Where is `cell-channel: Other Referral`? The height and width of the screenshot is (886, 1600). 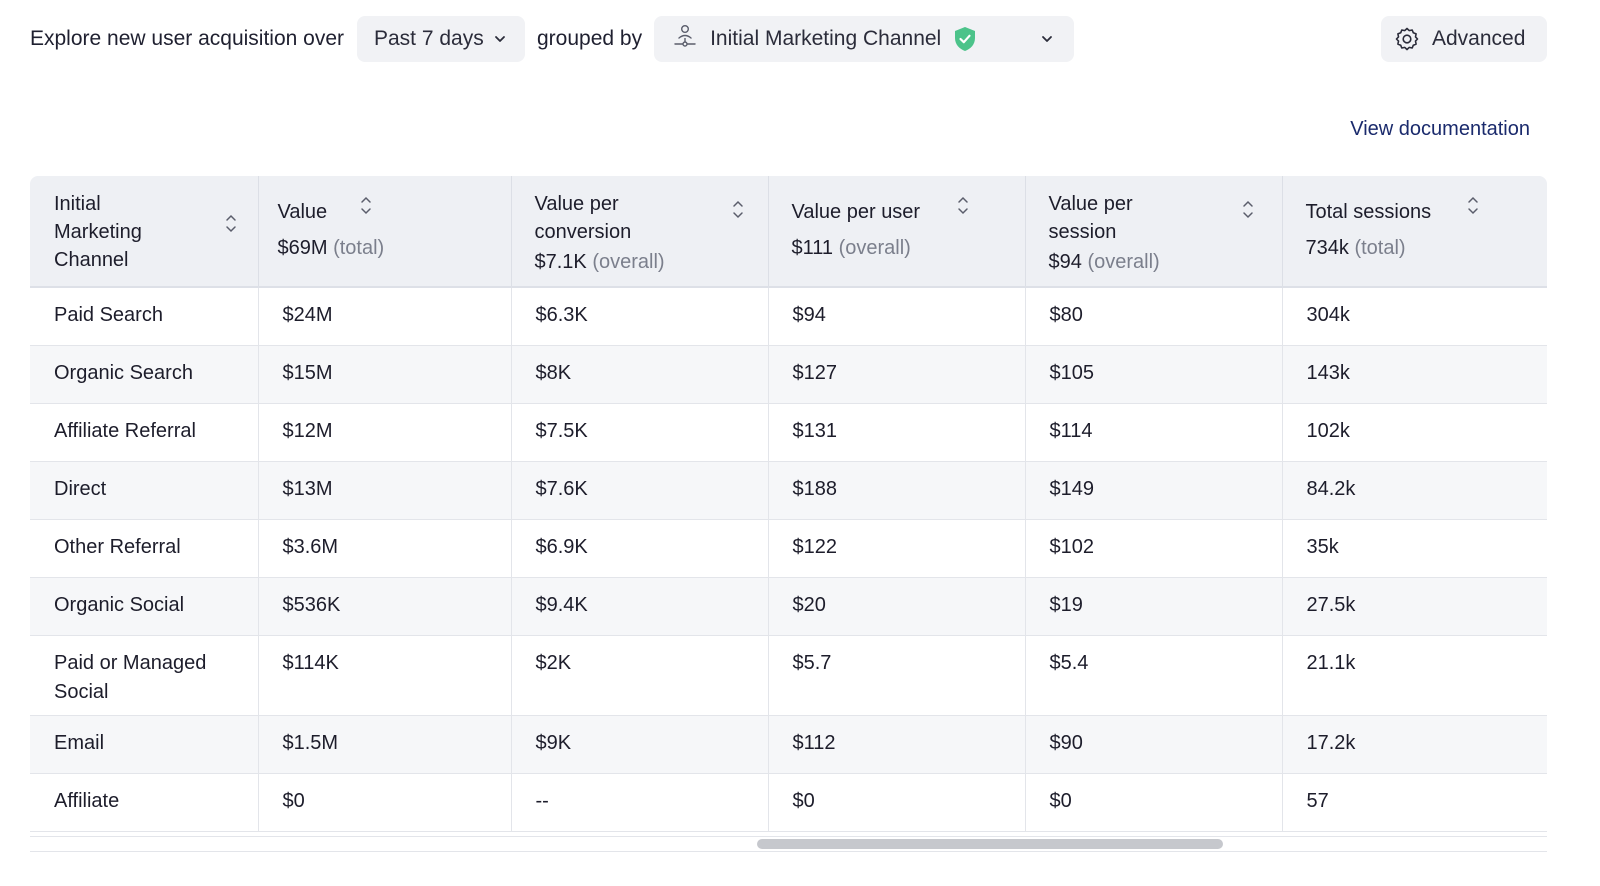 cell-channel: Other Referral is located at coordinates (144, 548).